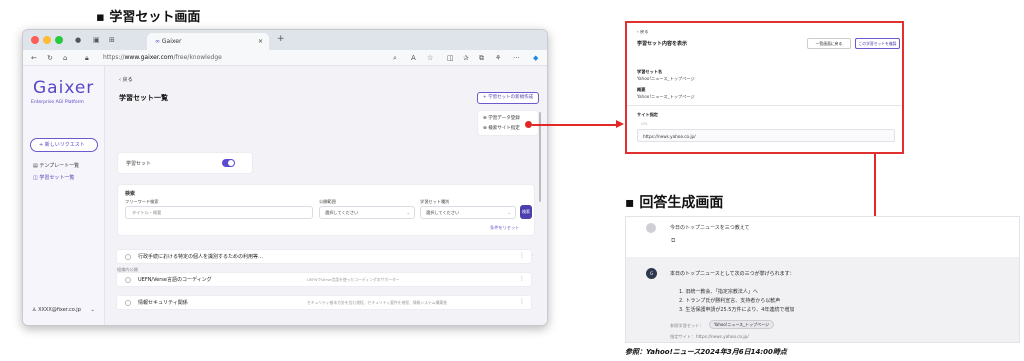 The height and width of the screenshot is (361, 1024). Describe the element at coordinates (64, 88) in the screenshot. I see `logo: Gaixer` at that location.